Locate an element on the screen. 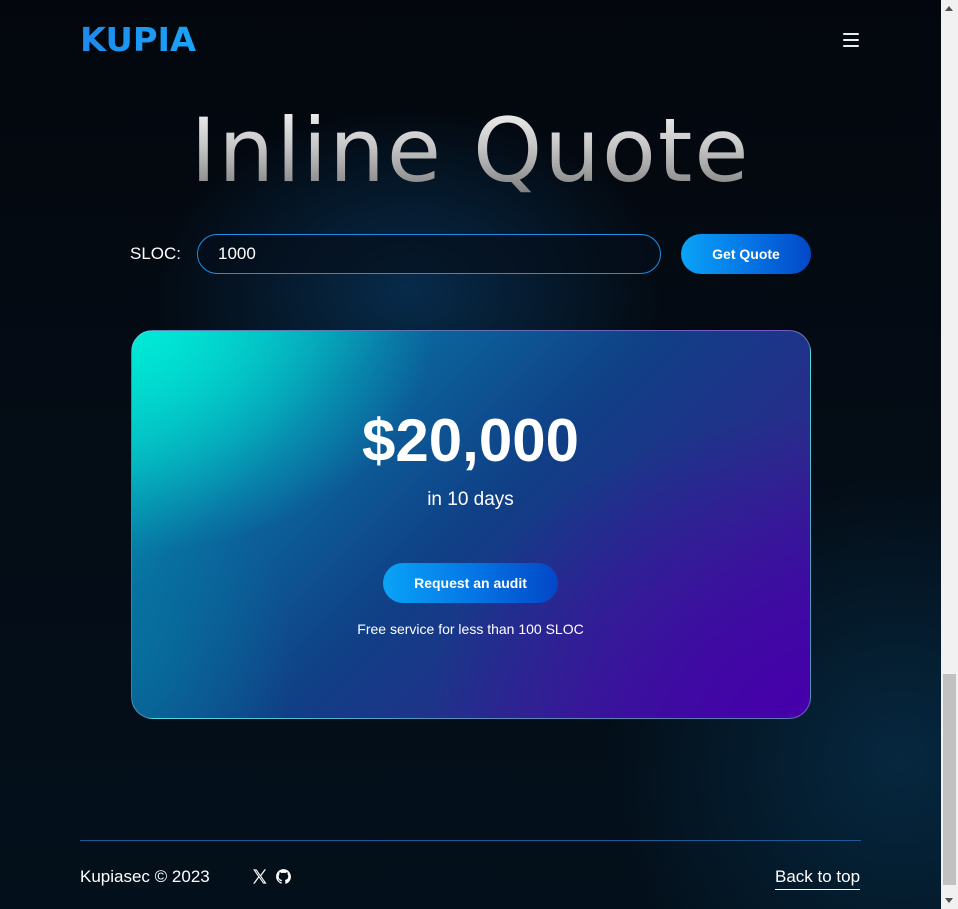  x-icon is located at coordinates (259, 876).